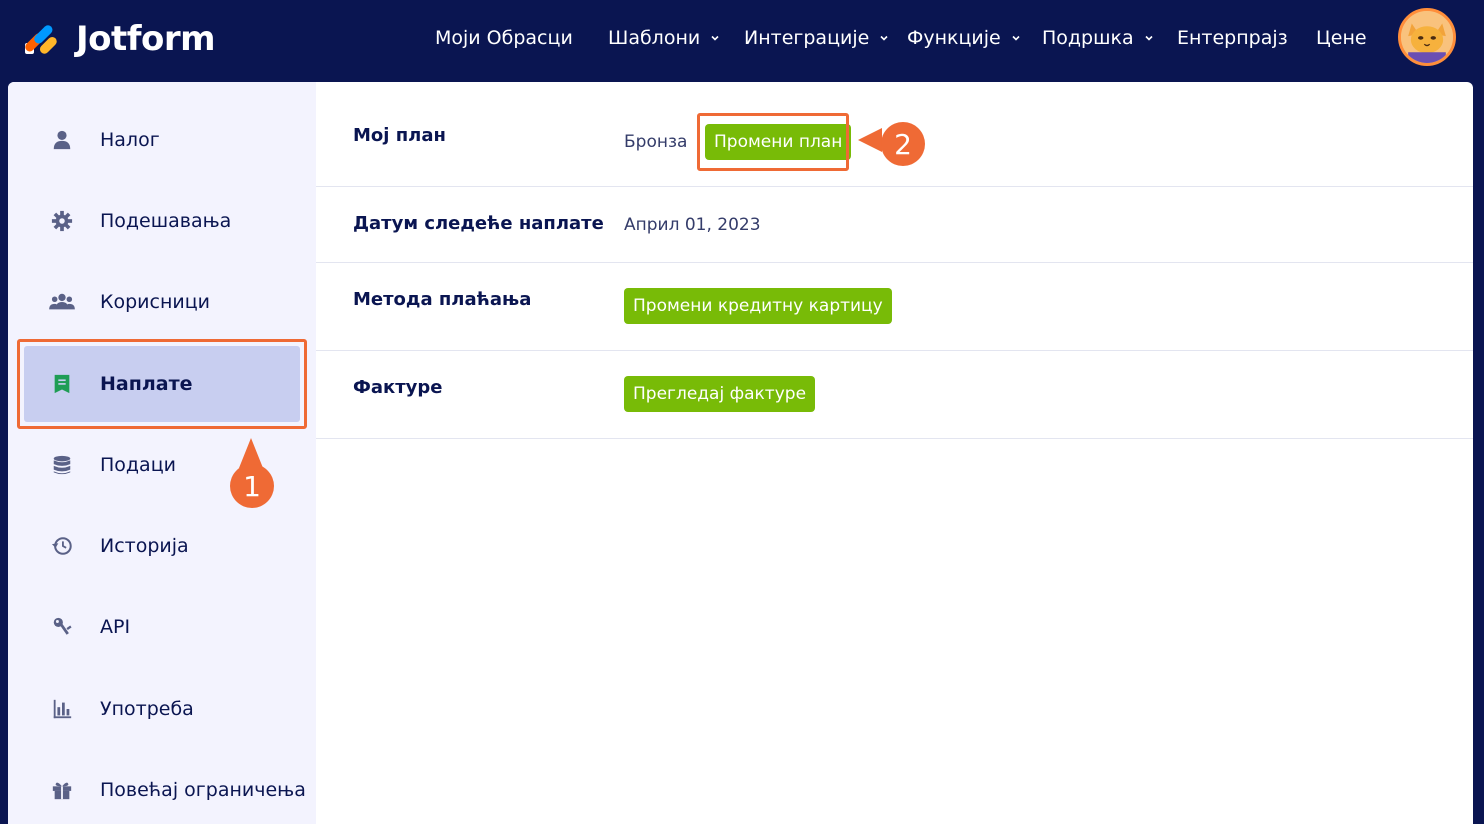  I want to click on user-avatar, so click(1427, 37).